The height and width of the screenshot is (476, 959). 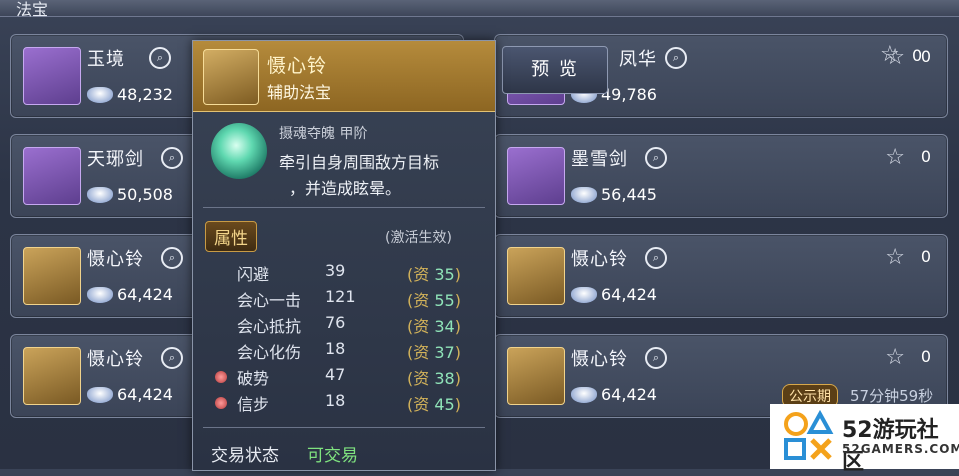 I want to click on skill-description-line-1: 牵引自身周围敌方目标, so click(x=359, y=162).